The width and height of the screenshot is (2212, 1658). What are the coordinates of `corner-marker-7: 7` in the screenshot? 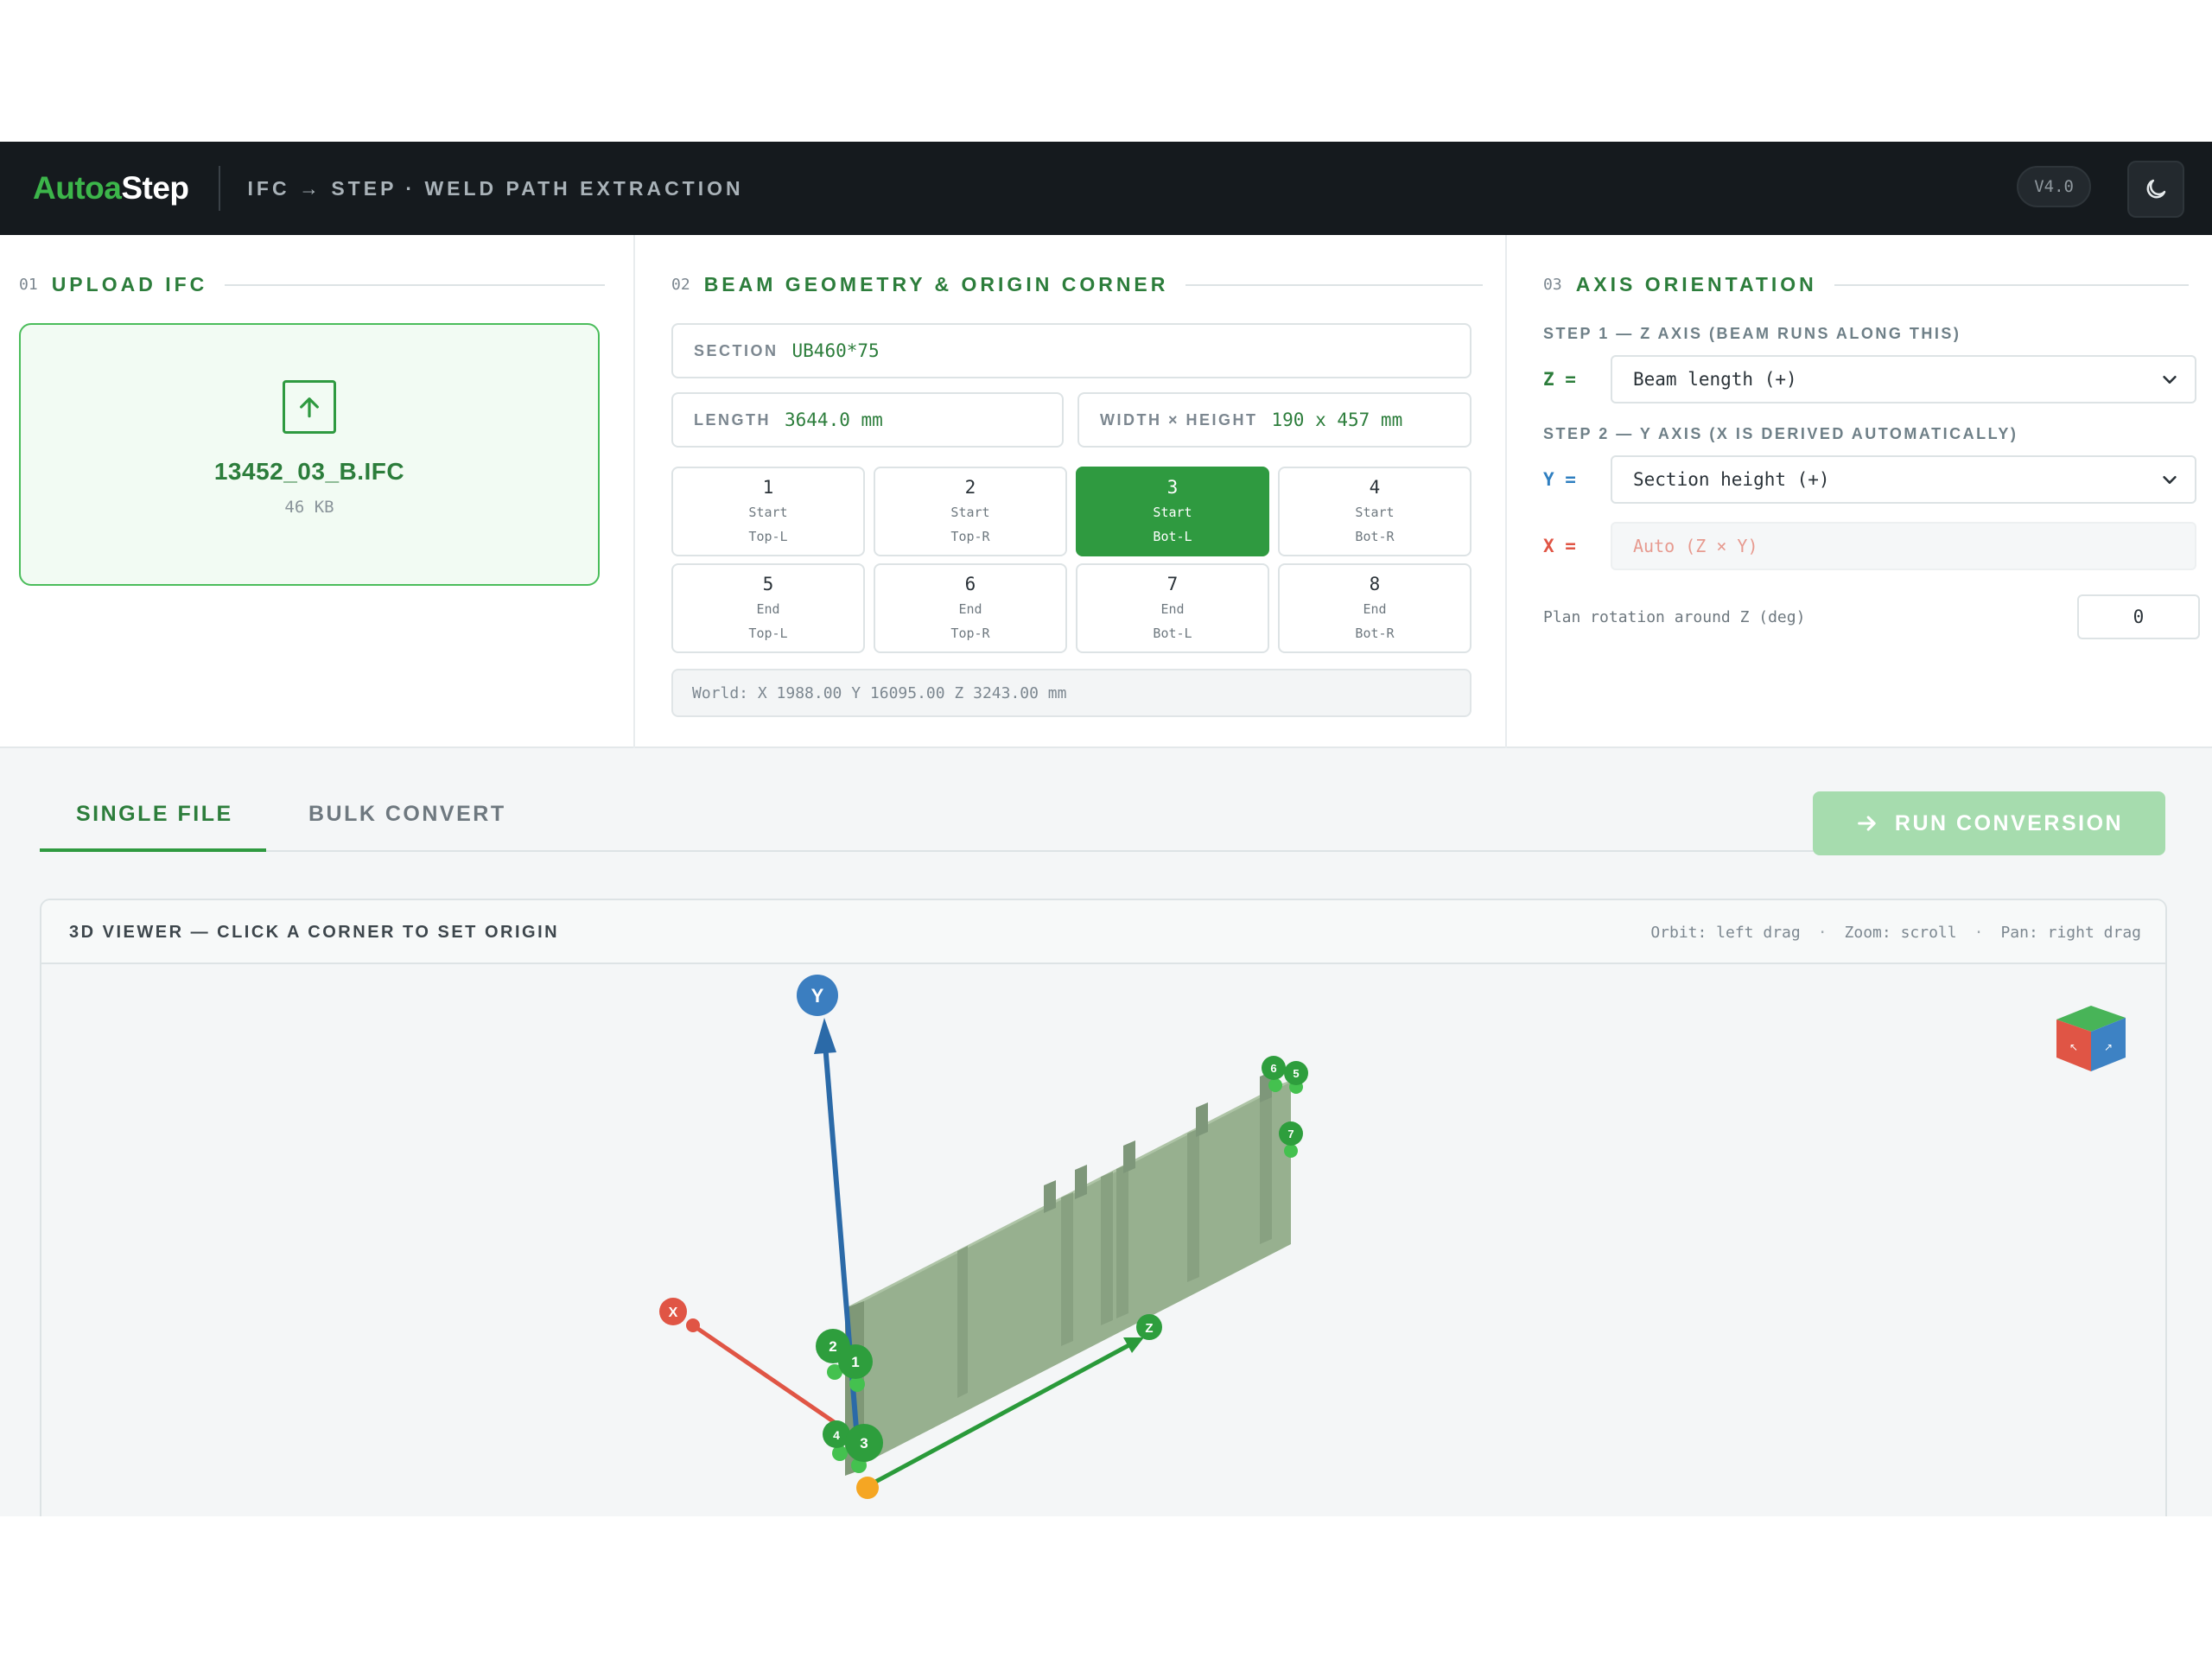 It's located at (1291, 1133).